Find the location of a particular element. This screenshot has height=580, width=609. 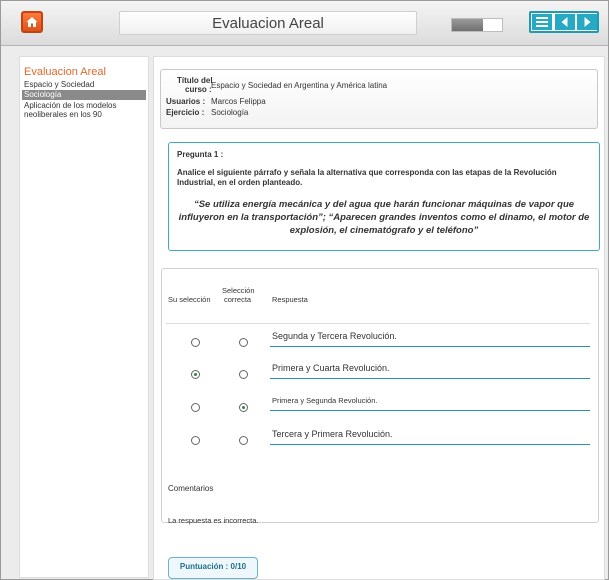

previous-button is located at coordinates (565, 22).